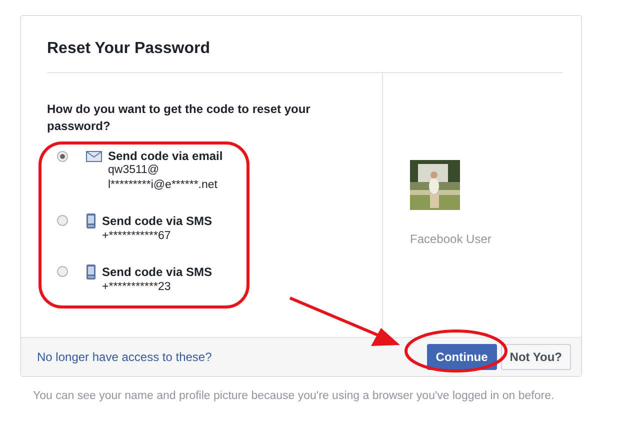 Image resolution: width=617 pixels, height=424 pixels. Describe the element at coordinates (137, 236) in the screenshot. I see `contact-detail: +***********67` at that location.